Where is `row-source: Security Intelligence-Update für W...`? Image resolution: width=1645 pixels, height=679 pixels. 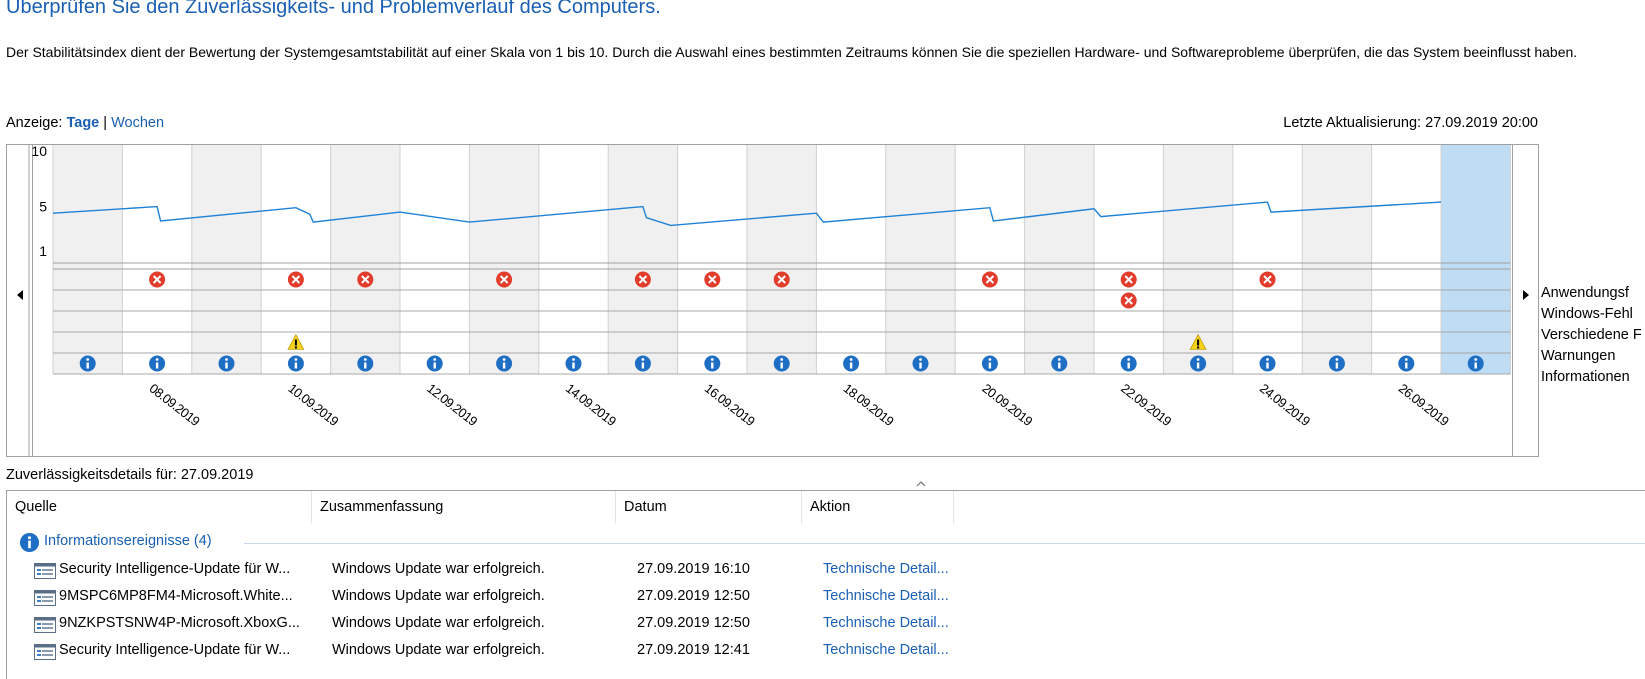
row-source: Security Intelligence-Update für W... is located at coordinates (175, 650).